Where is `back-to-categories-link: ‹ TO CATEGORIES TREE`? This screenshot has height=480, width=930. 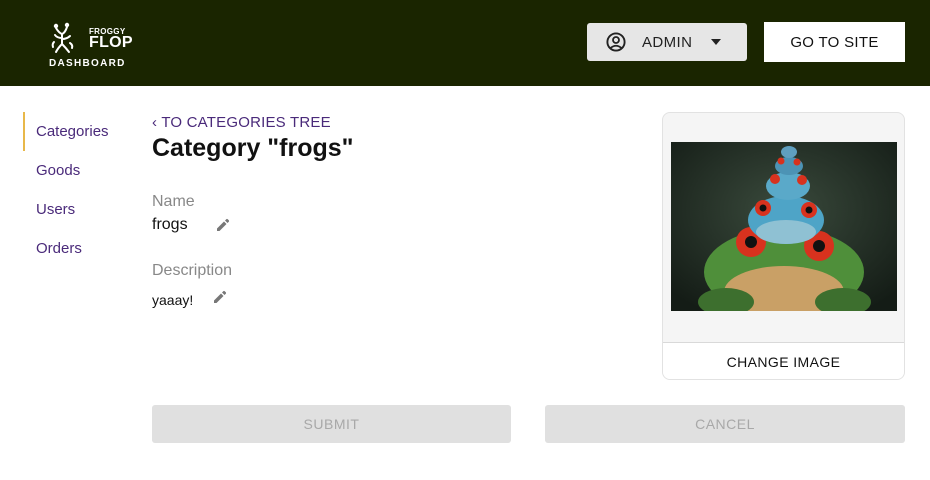
back-to-categories-link: ‹ TO CATEGORIES TREE is located at coordinates (241, 122).